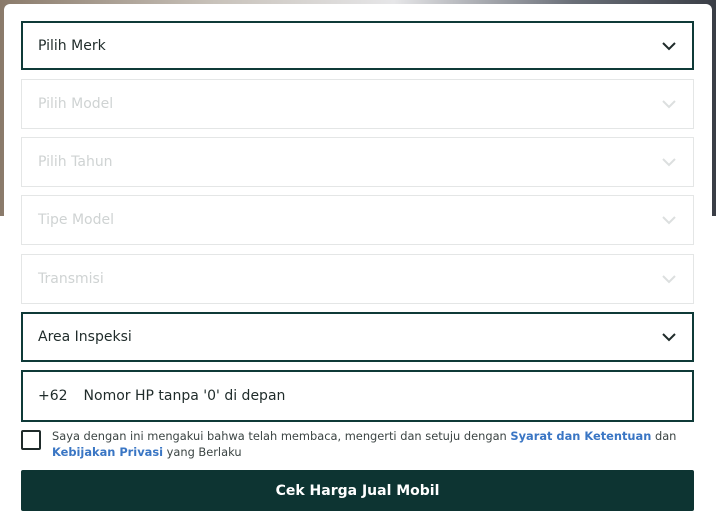  Describe the element at coordinates (357, 104) in the screenshot. I see `model-select: Pilih Model` at that location.